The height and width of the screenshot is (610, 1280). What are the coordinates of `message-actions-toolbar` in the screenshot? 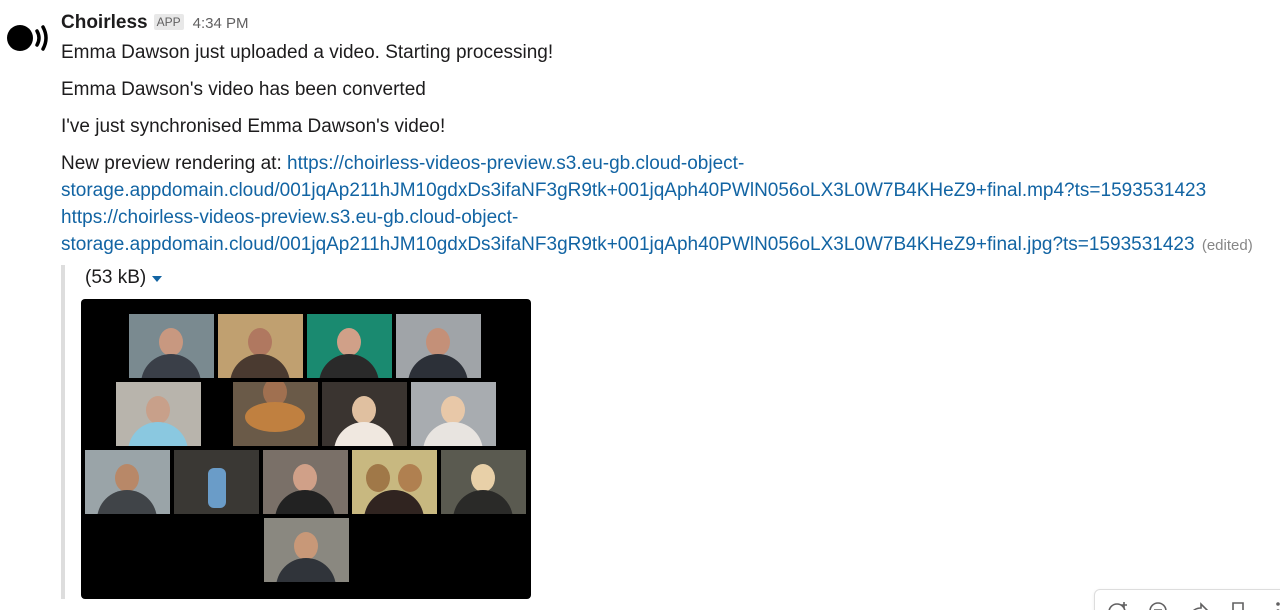 It's located at (1187, 599).